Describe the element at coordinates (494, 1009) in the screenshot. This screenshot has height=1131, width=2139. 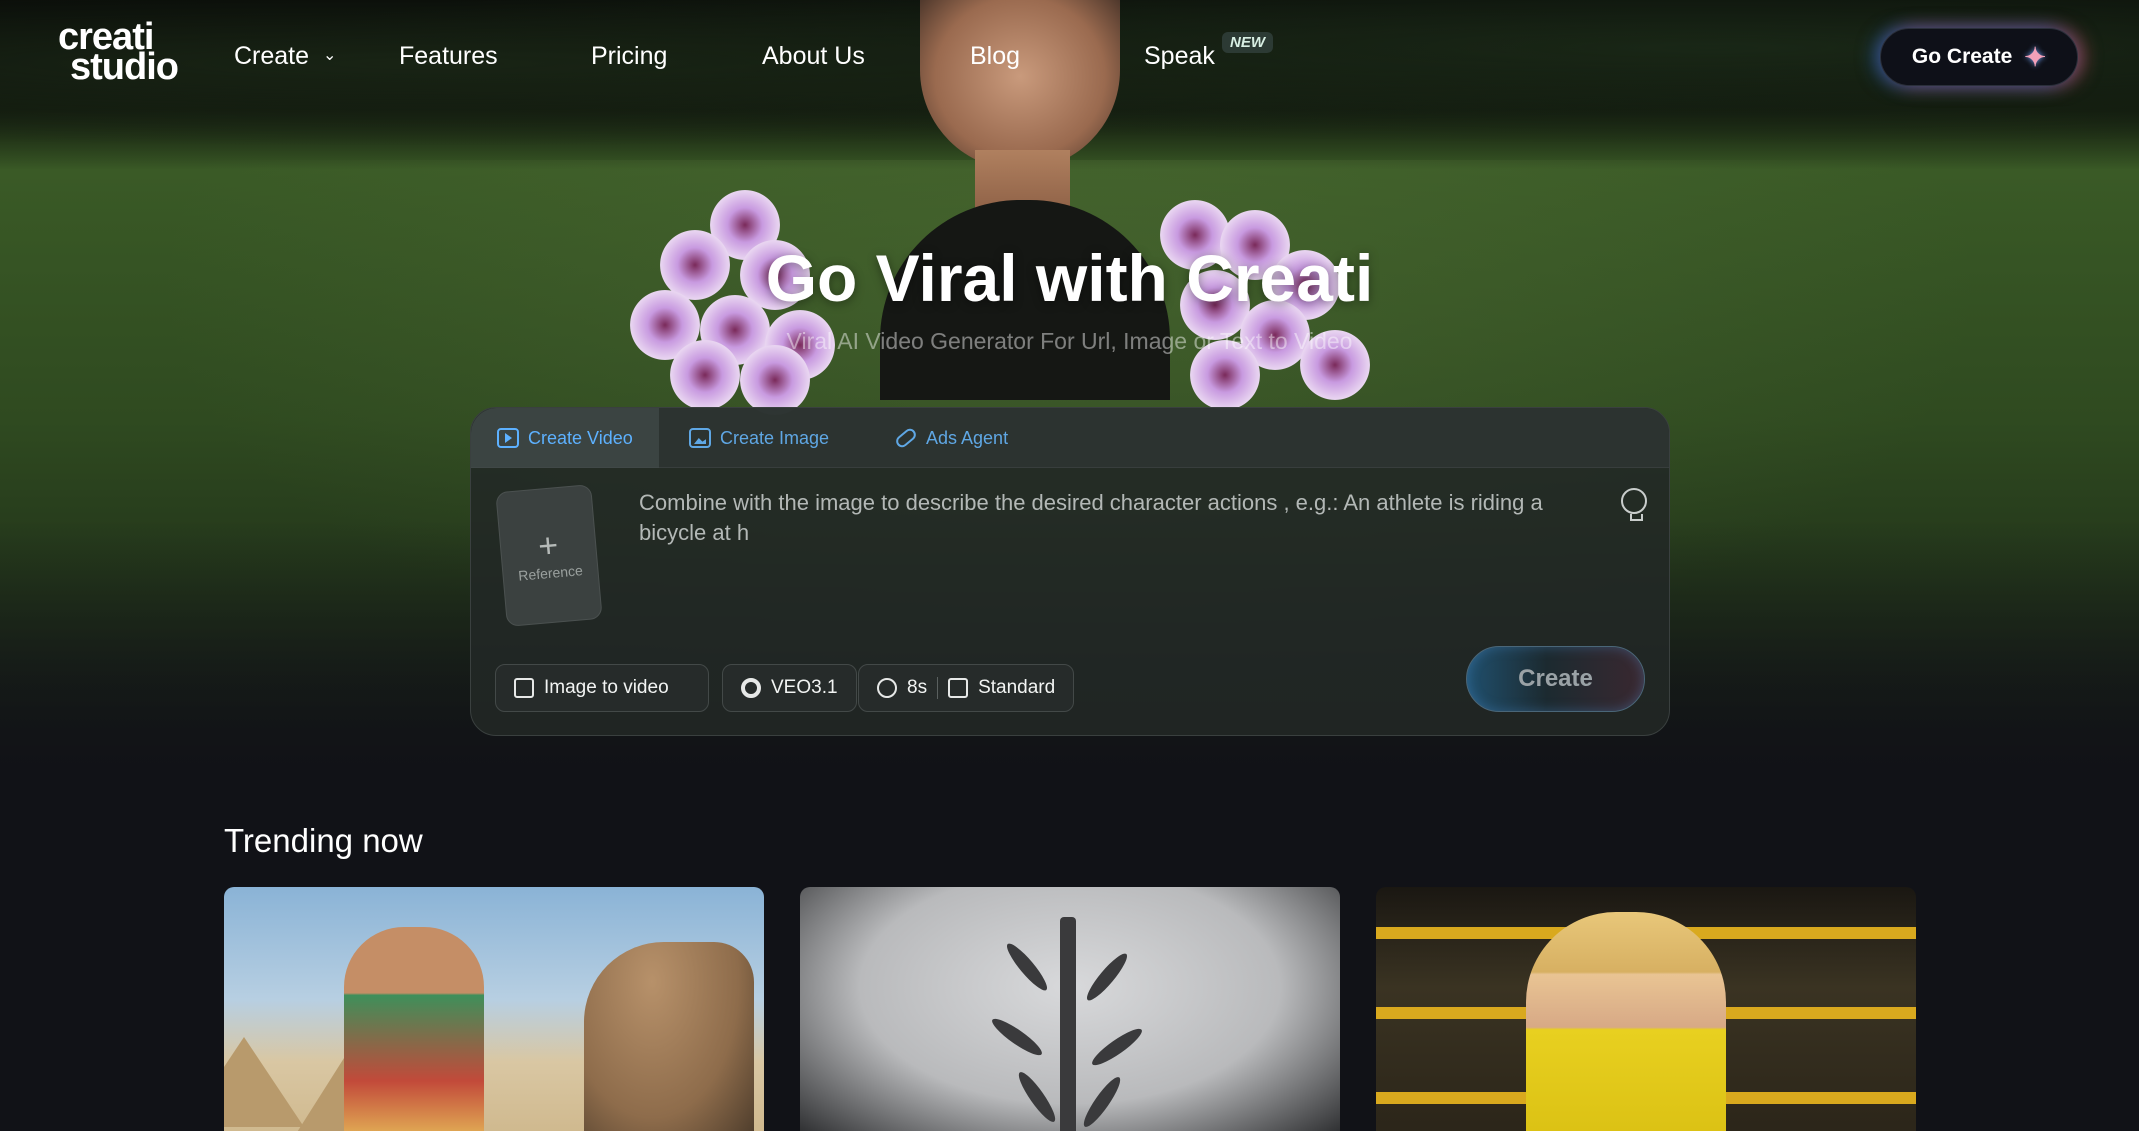
I see `trending-card-pyramids` at that location.